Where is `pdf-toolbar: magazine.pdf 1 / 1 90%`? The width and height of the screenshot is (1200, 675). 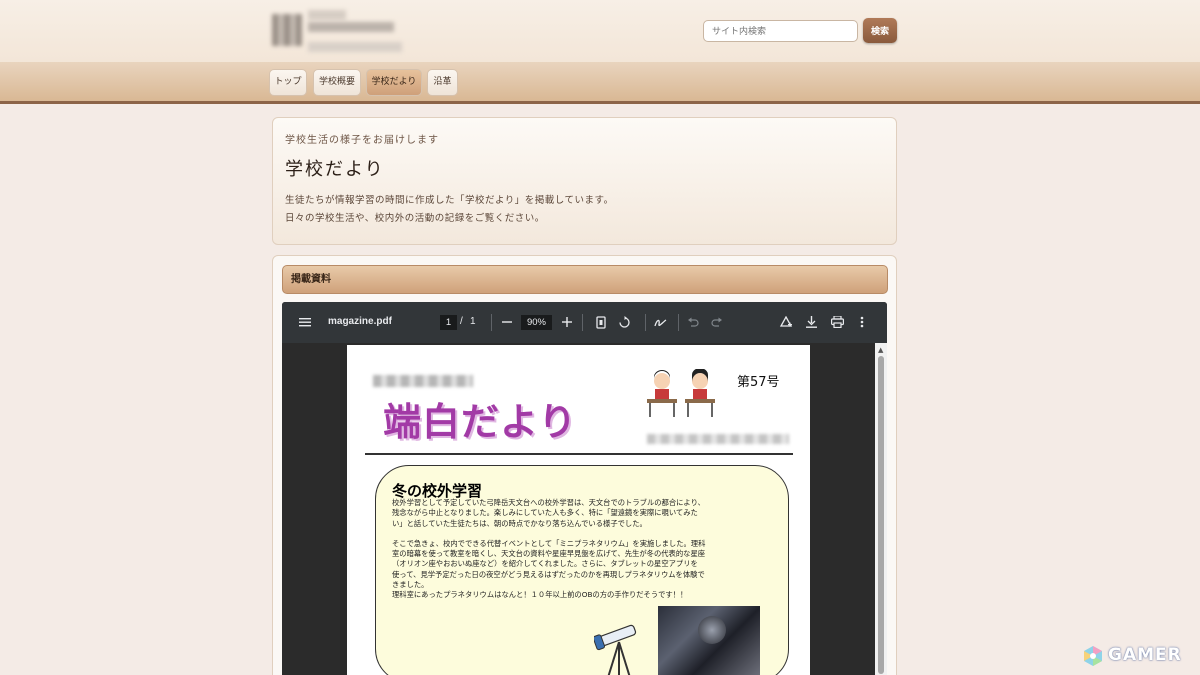
pdf-toolbar: magazine.pdf 1 / 1 90% is located at coordinates (584, 322).